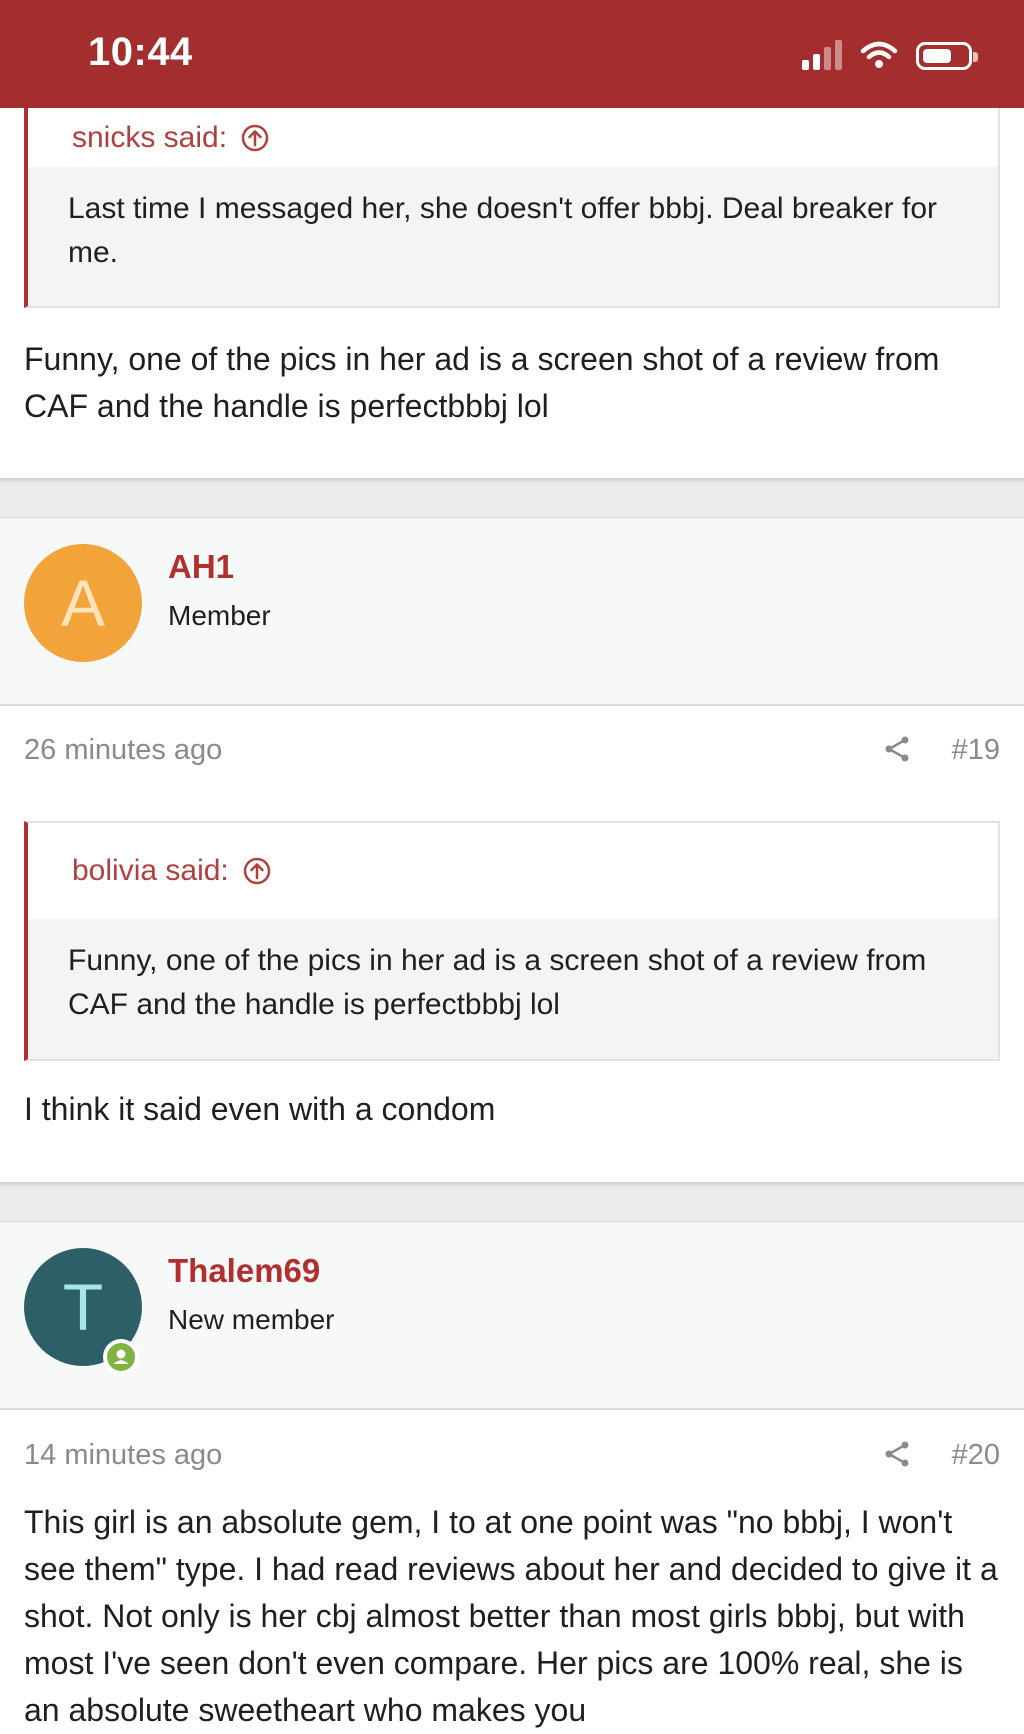  What do you see at coordinates (512, 611) in the screenshot?
I see `post-author-bar: A AH1 Member` at bounding box center [512, 611].